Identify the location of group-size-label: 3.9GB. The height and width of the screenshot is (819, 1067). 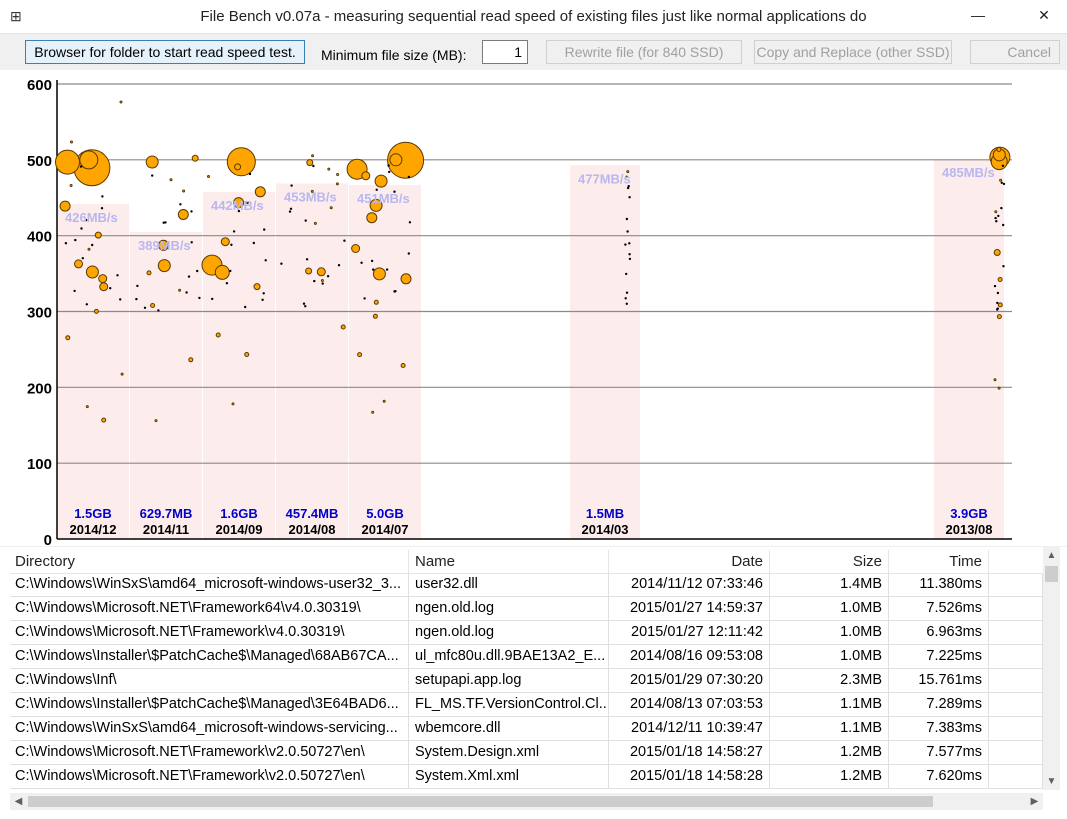
(969, 513).